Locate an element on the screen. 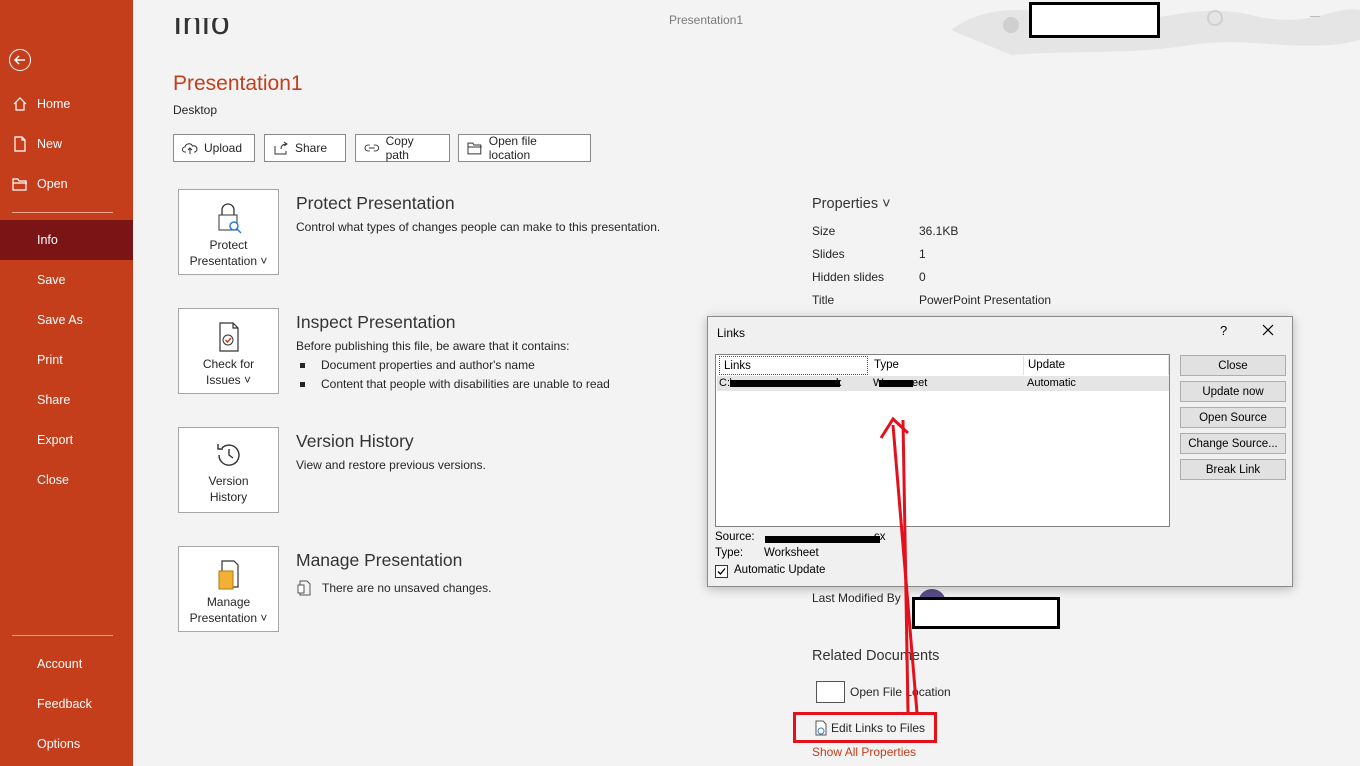  inspect-title: Inspect Presentation is located at coordinates (376, 322).